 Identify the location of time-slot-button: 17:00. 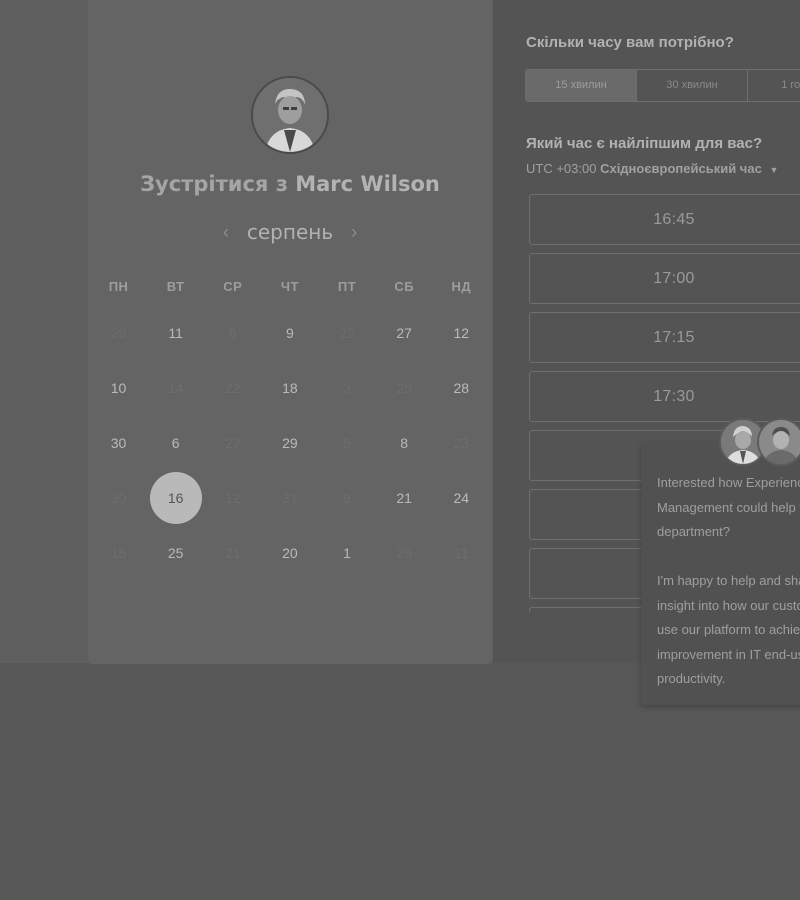
(664, 278).